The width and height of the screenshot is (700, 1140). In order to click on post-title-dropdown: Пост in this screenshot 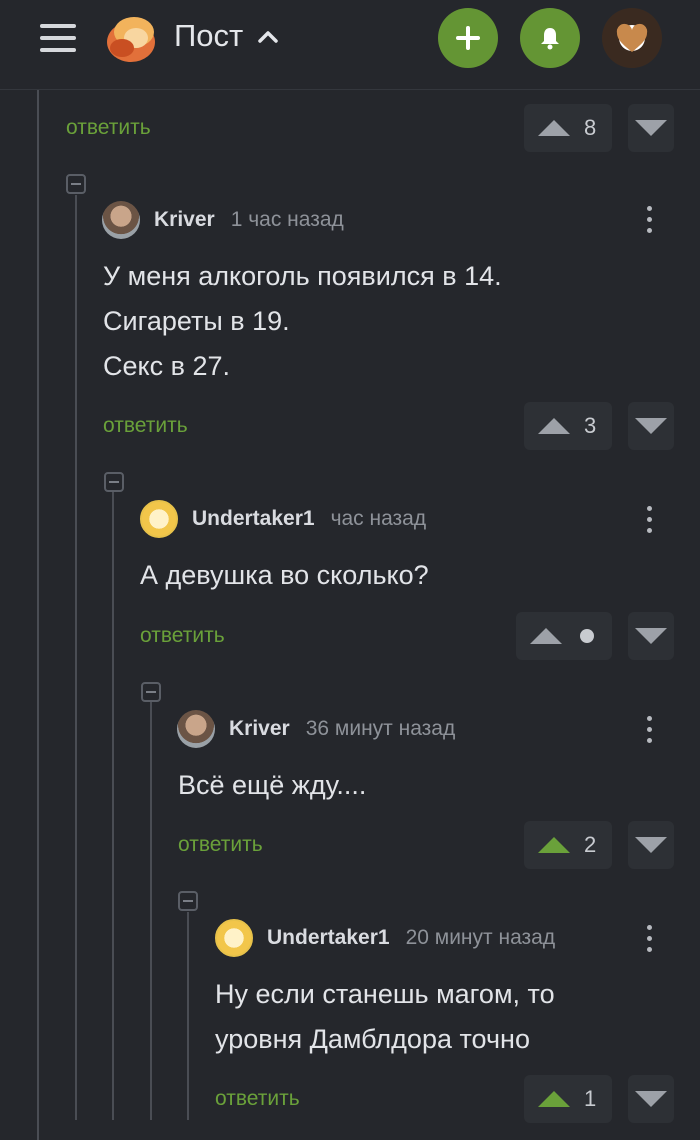, I will do `click(226, 36)`.